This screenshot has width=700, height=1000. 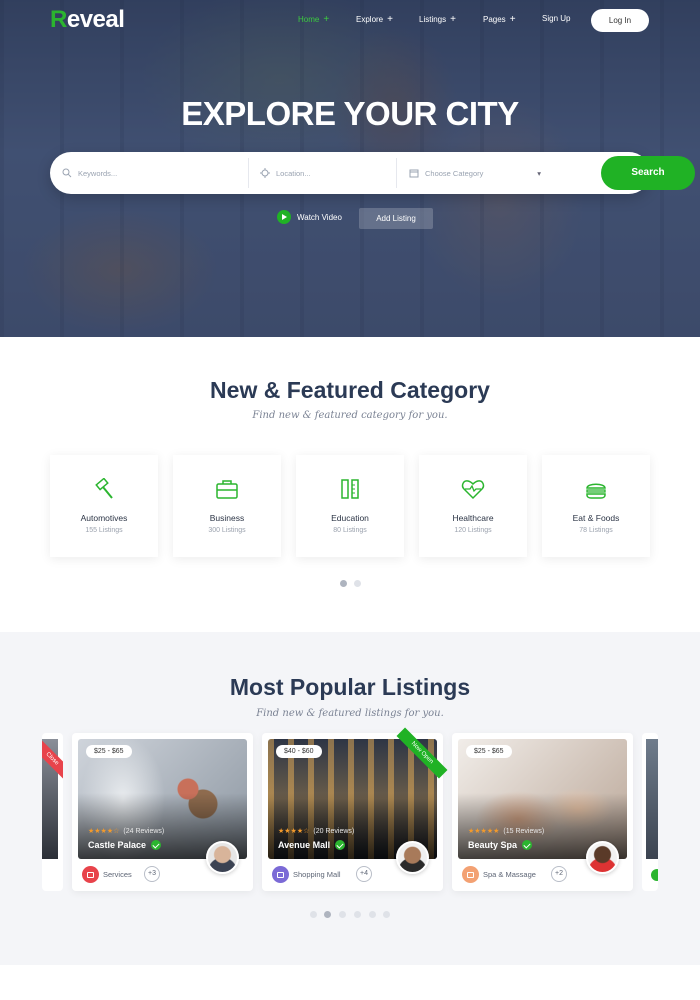 What do you see at coordinates (306, 874) in the screenshot?
I see `listing-category: Shopping Mall` at bounding box center [306, 874].